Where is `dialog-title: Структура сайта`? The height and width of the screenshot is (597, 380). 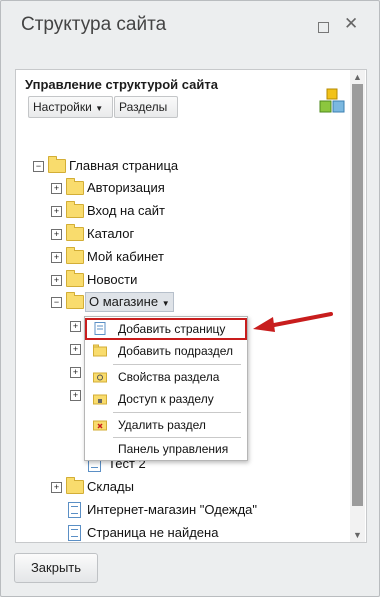 dialog-title: Структура сайта is located at coordinates (94, 24).